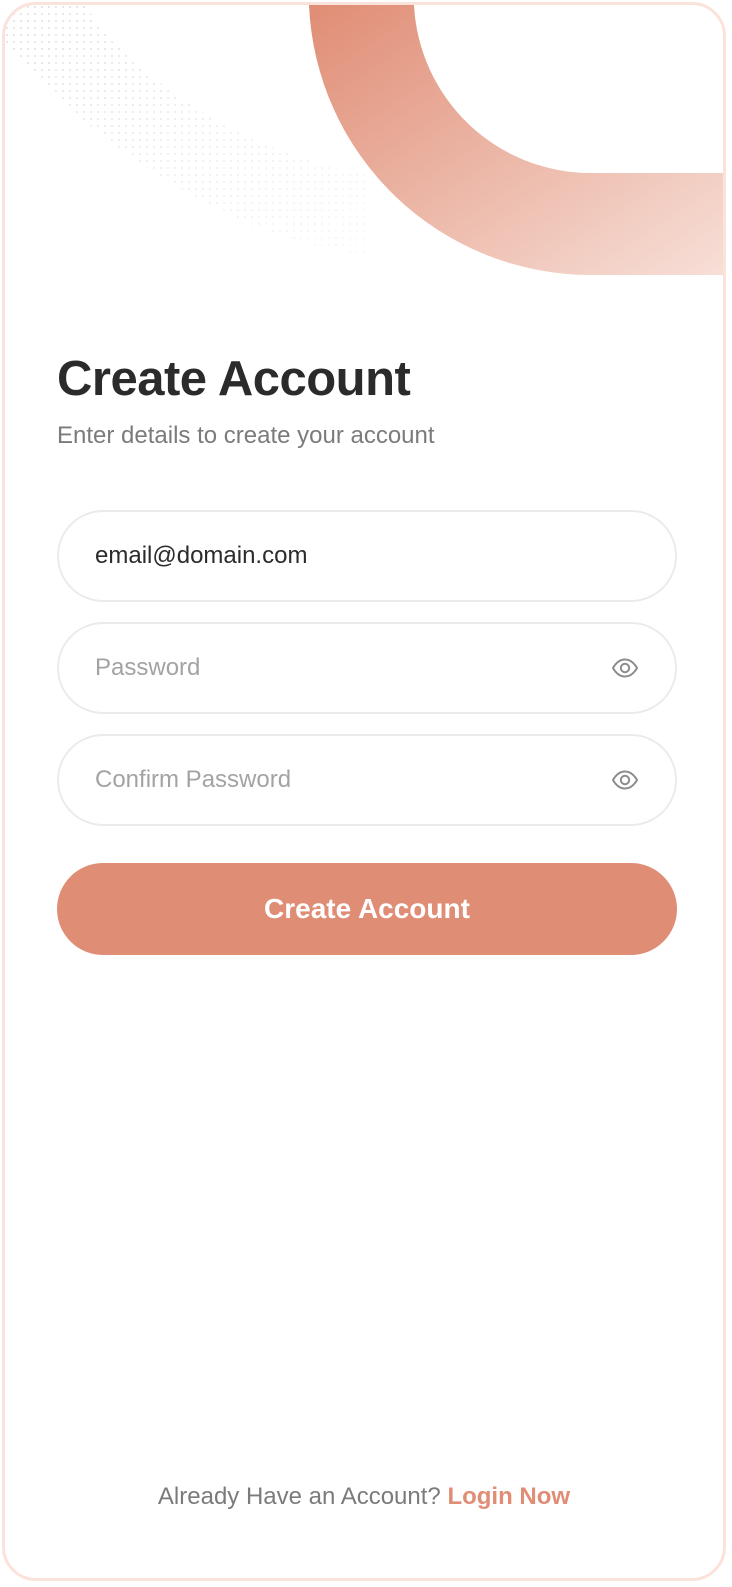 The image size is (732, 1587). Describe the element at coordinates (246, 435) in the screenshot. I see `page-subtitle: Enter details to create your account` at that location.